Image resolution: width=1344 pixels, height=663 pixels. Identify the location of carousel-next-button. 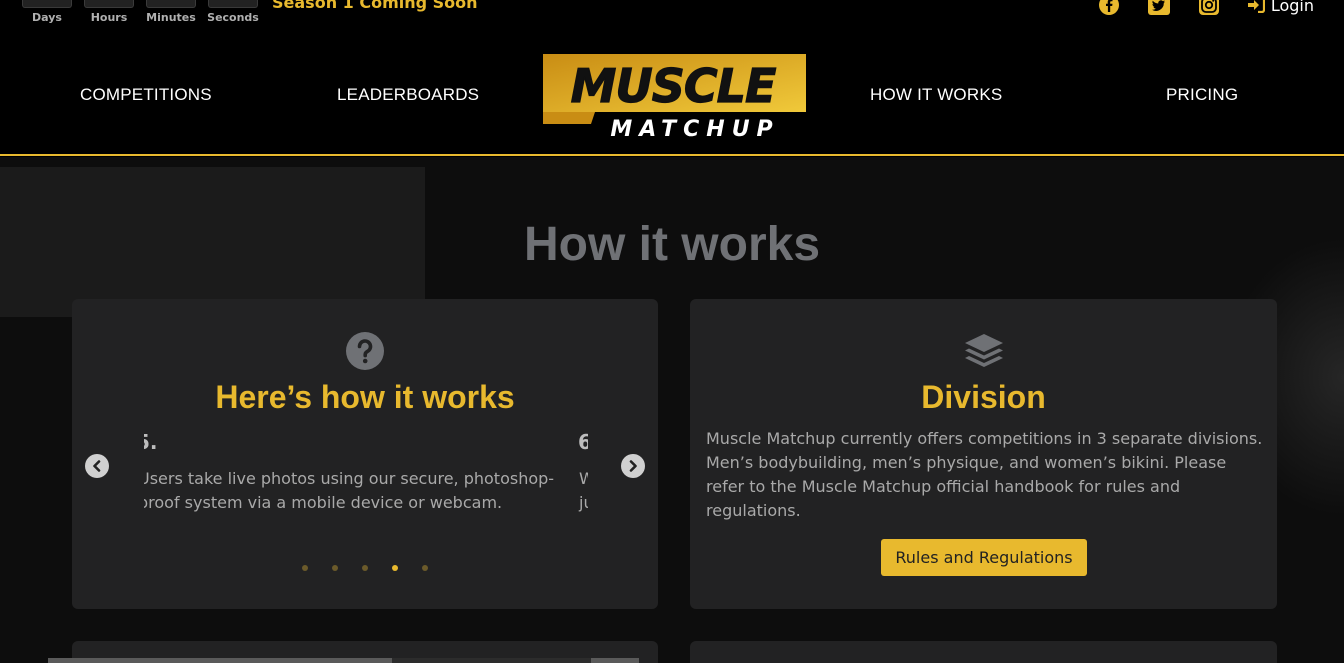
(633, 466).